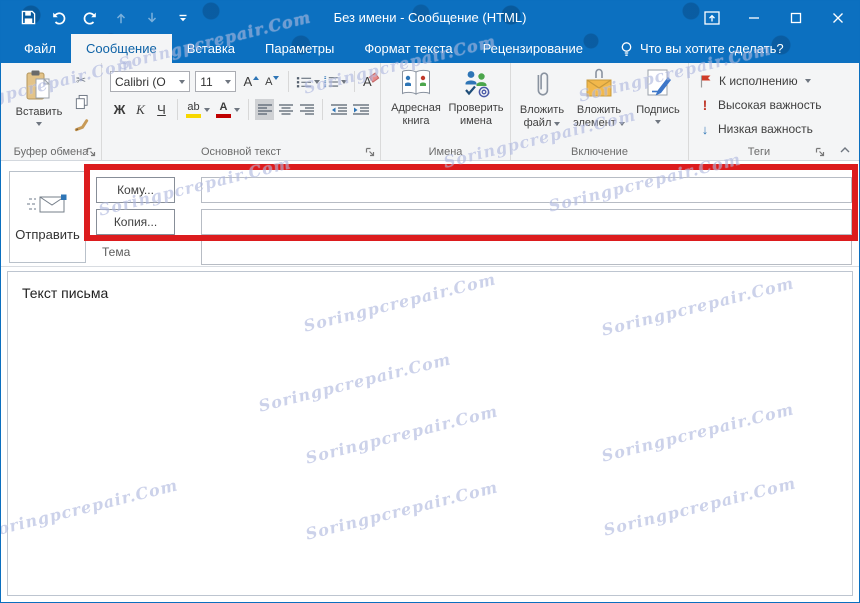  Describe the element at coordinates (119, 109) in the screenshot. I see `bold-button: Ж` at that location.